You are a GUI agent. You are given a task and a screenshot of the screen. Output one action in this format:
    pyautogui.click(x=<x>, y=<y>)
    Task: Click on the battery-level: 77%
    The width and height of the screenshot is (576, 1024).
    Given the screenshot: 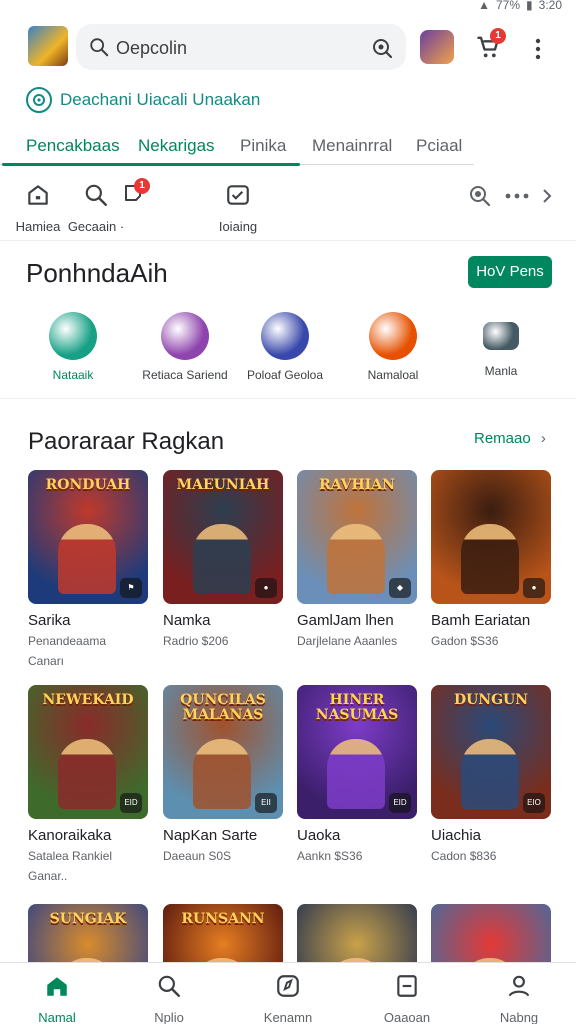 What is the action you would take?
    pyautogui.click(x=508, y=6)
    